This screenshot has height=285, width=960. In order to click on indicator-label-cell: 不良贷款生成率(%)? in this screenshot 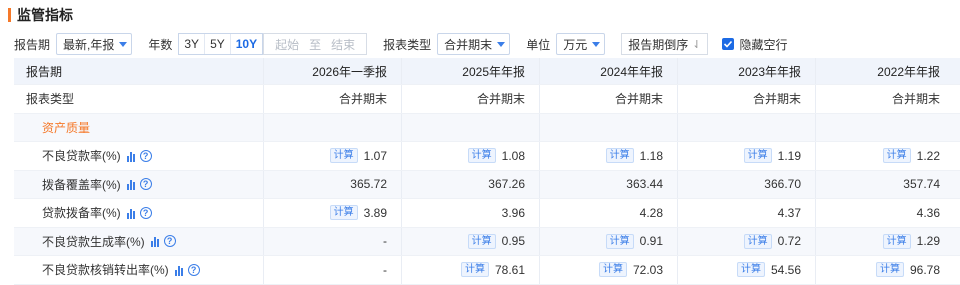, I will do `click(139, 241)`.